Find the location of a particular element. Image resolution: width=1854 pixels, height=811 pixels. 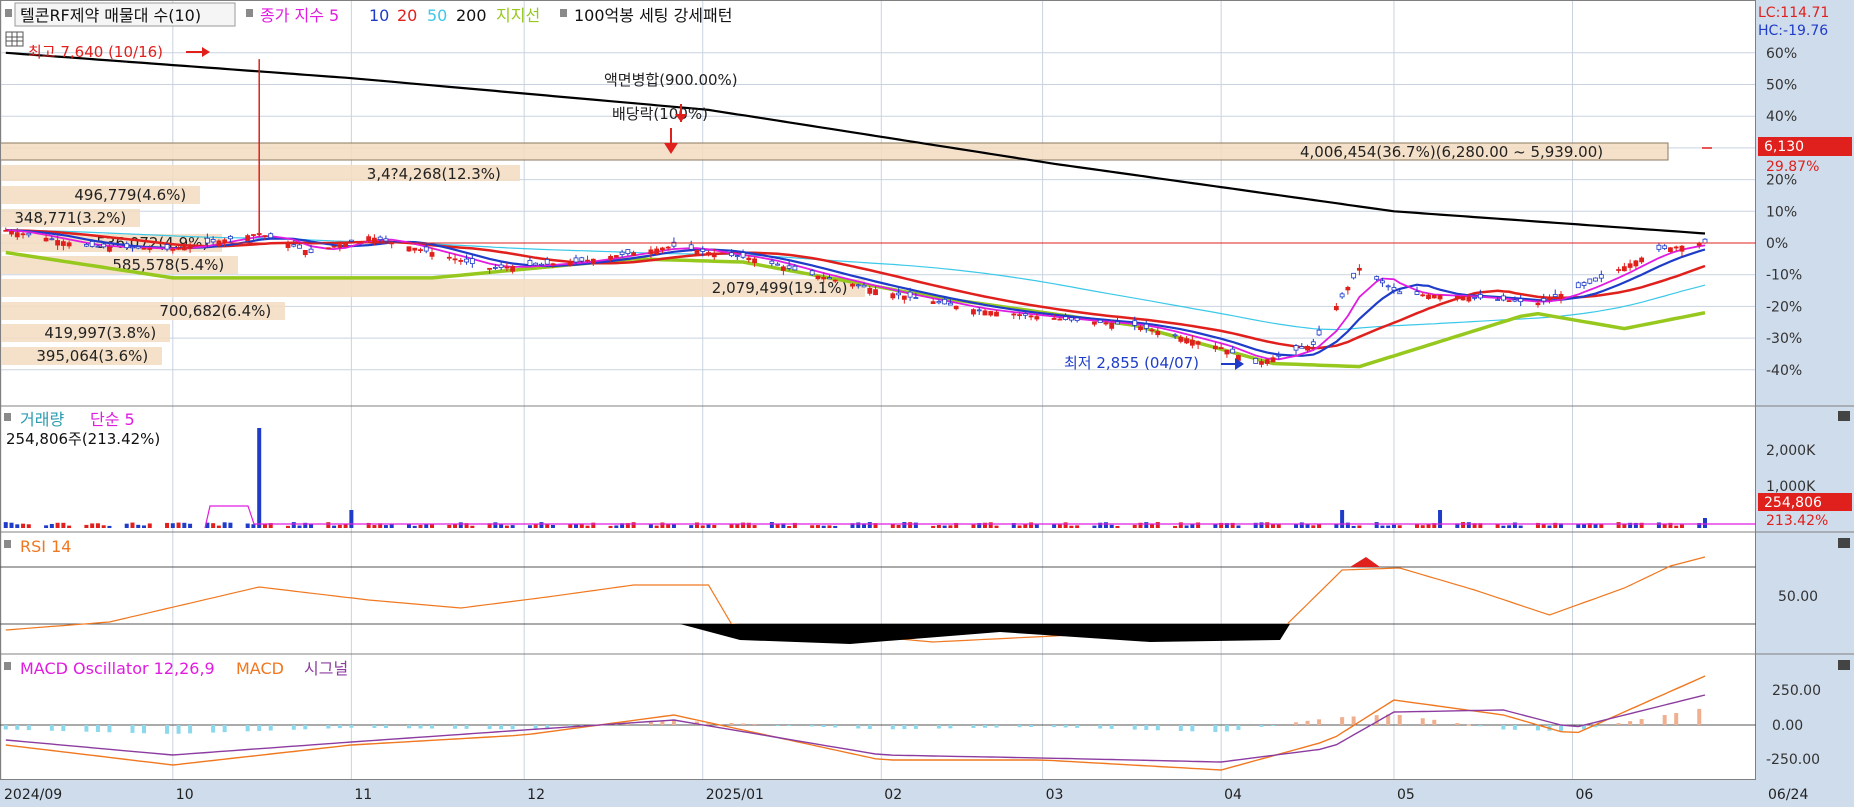

price-tick-label: -10% is located at coordinates (1784, 276).